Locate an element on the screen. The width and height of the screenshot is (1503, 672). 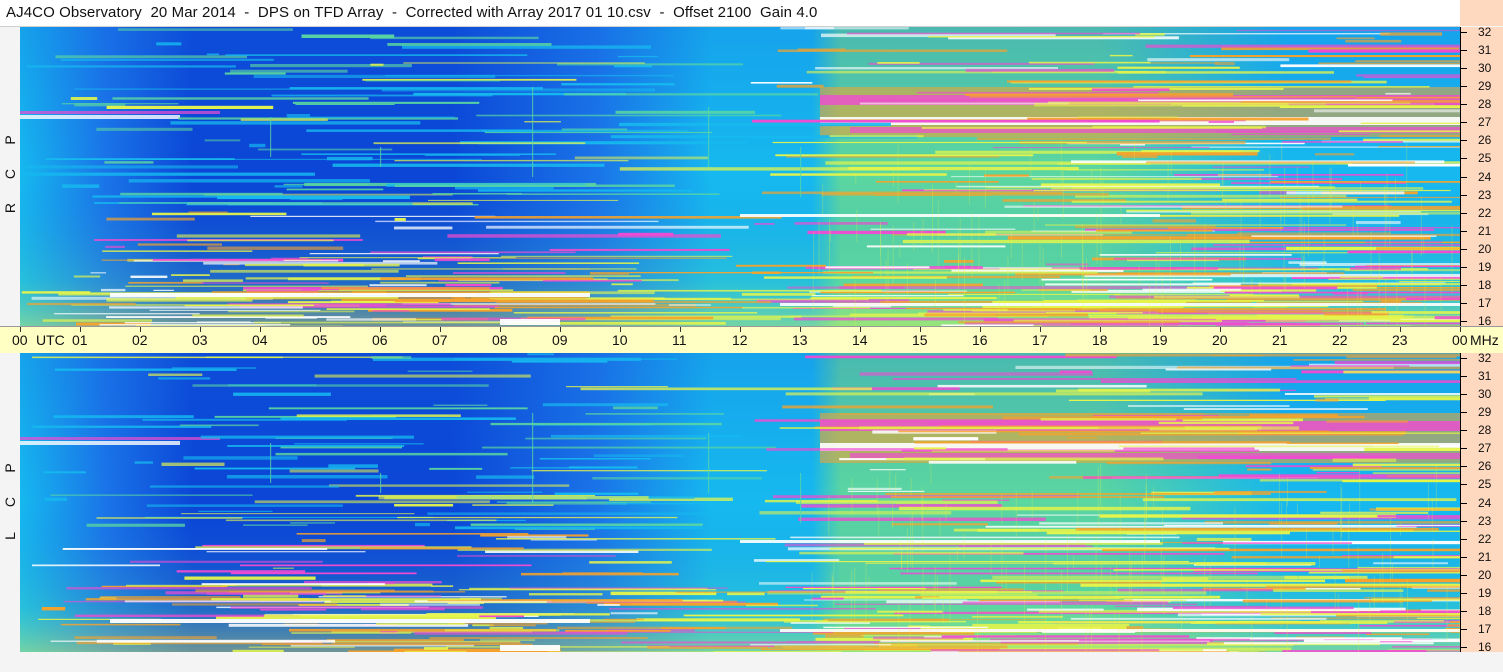
freq-label: 29 is located at coordinates (1485, 412).